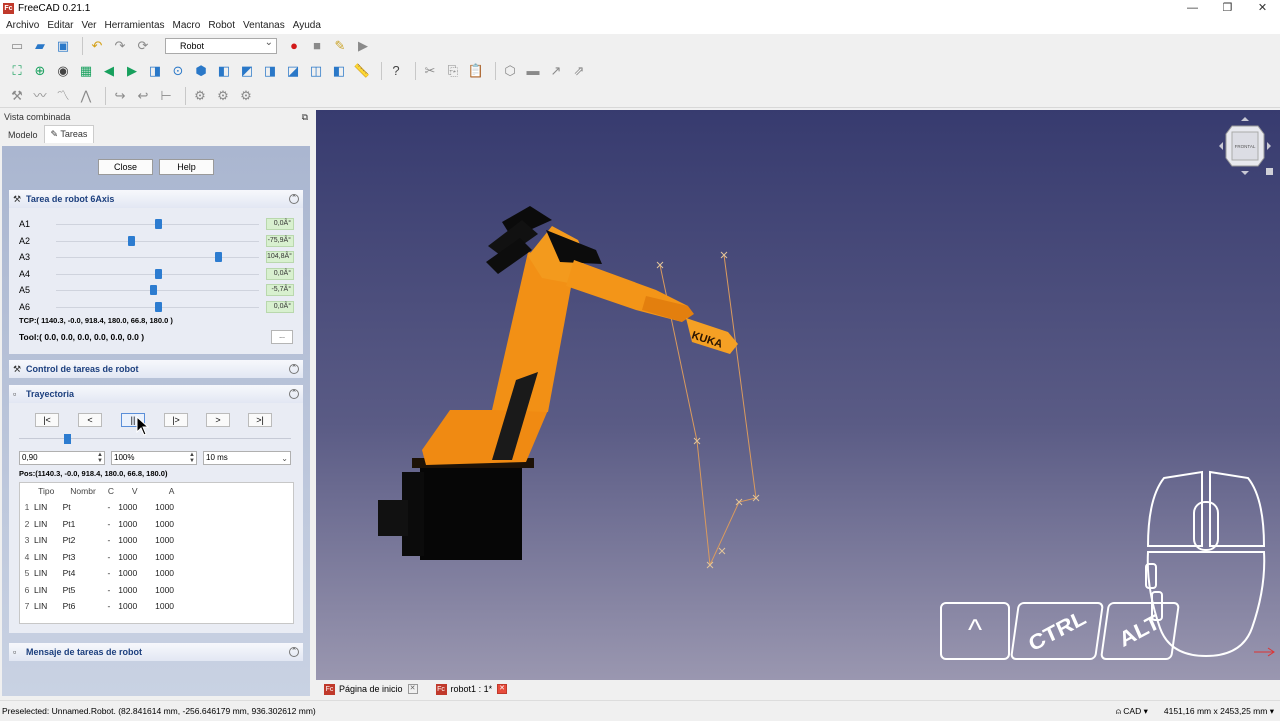  I want to click on macro-record-icon: ●, so click(294, 46).